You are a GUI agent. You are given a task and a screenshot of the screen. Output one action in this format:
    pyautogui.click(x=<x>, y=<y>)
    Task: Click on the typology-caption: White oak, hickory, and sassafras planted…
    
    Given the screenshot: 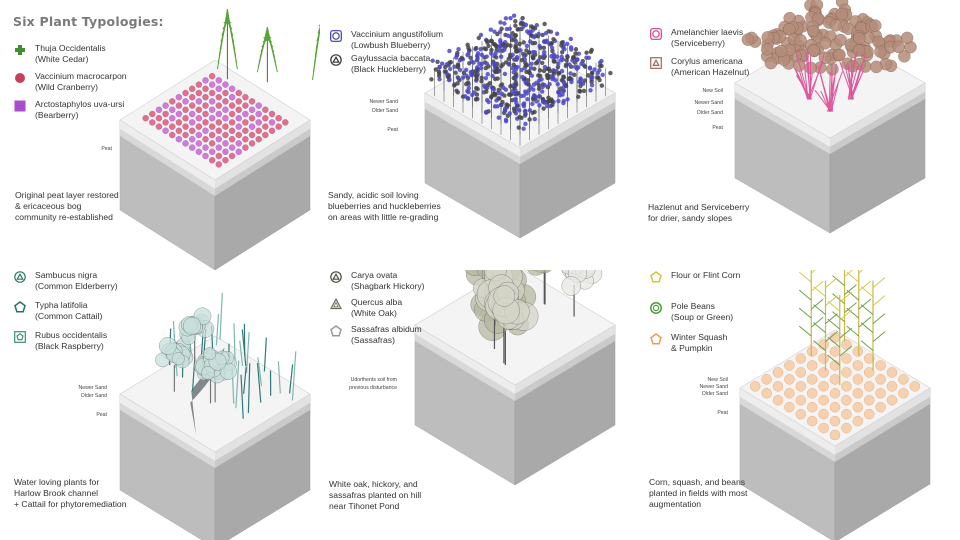 What is the action you would take?
    pyautogui.click(x=444, y=495)
    